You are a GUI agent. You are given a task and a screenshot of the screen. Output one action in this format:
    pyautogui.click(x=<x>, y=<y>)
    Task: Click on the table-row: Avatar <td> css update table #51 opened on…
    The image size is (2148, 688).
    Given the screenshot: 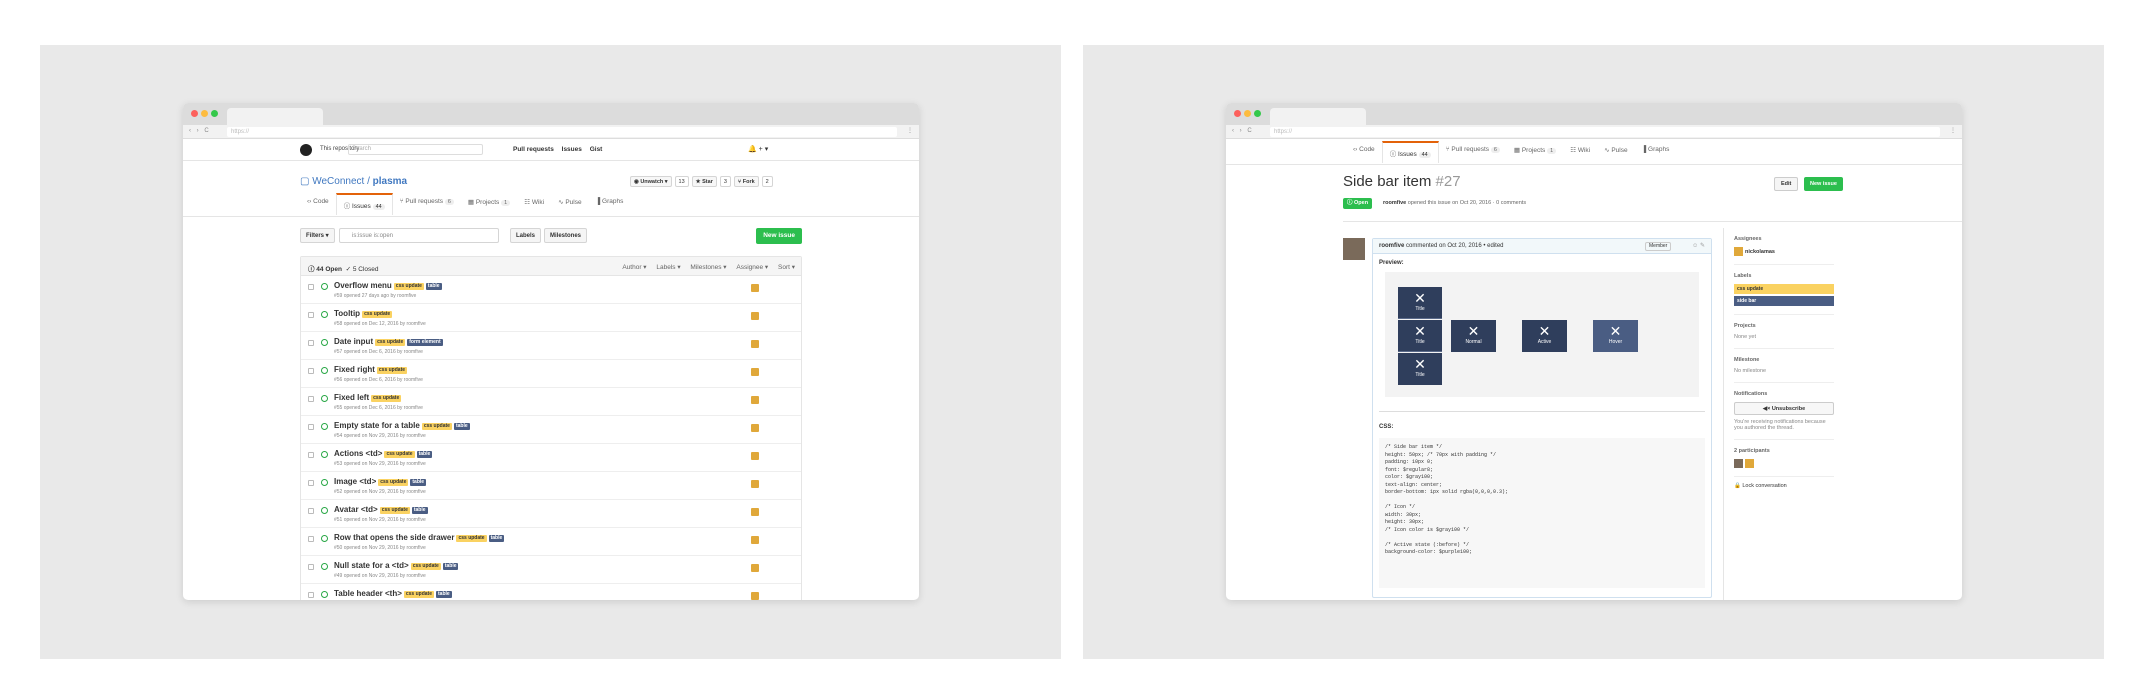 What is the action you would take?
    pyautogui.click(x=551, y=514)
    